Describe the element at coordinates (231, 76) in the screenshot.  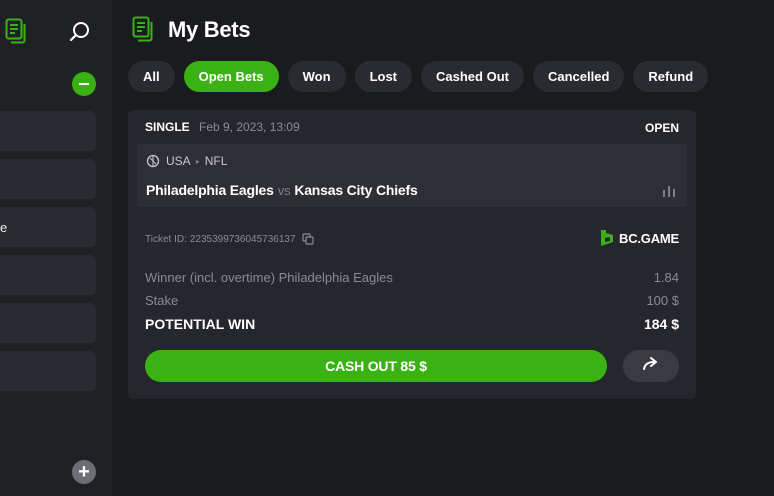
I see `tab-open-bets: Open Bets` at that location.